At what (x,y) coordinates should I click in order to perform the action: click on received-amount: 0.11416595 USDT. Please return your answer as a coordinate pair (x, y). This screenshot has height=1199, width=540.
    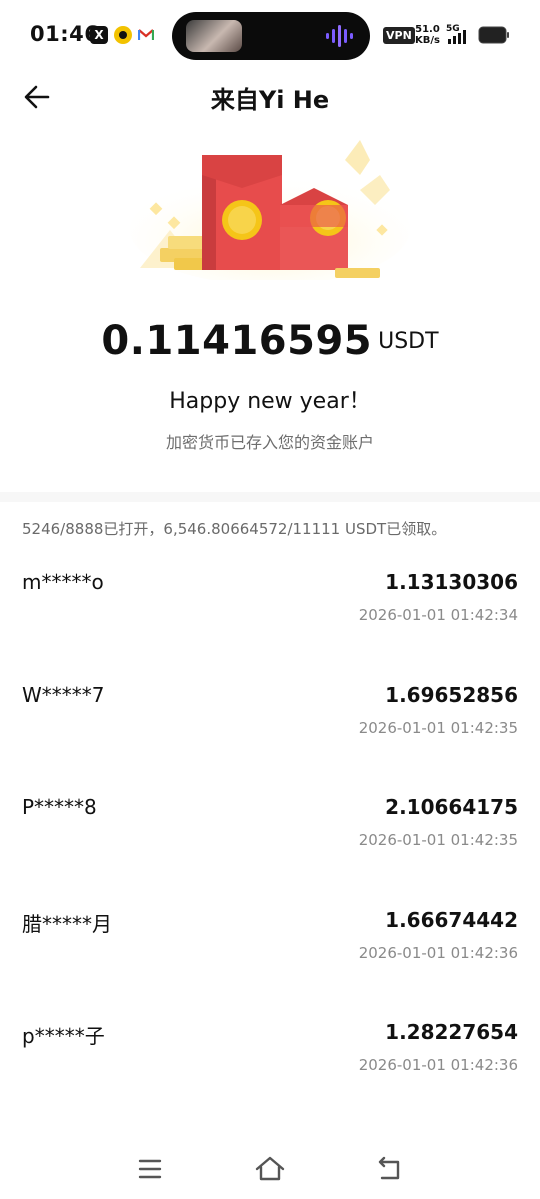
    Looking at the image, I should click on (270, 341).